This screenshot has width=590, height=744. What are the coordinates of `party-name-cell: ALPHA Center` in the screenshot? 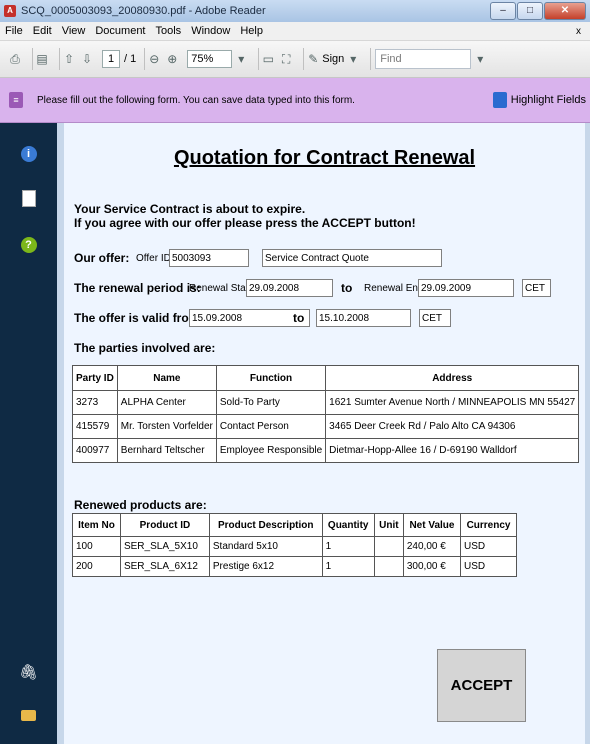 It's located at (166, 402).